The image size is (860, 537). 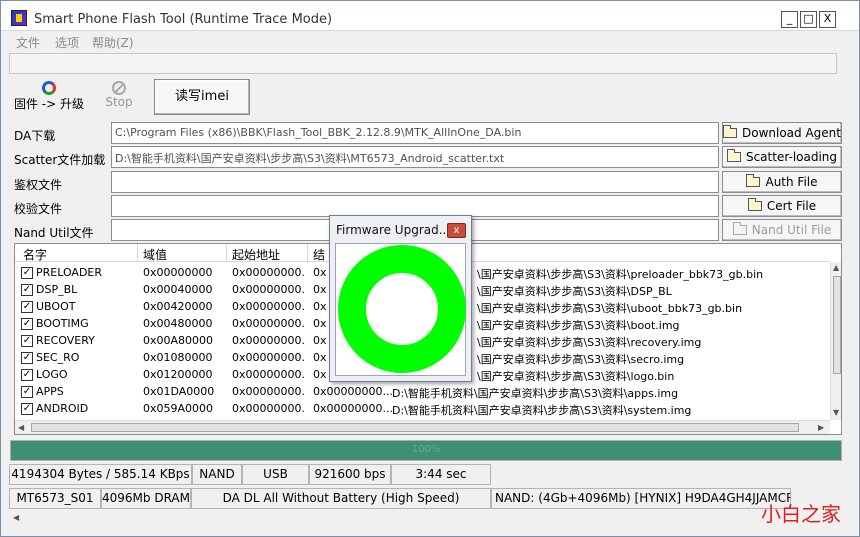 What do you see at coordinates (119, 88) in the screenshot?
I see `stop-icon` at bounding box center [119, 88].